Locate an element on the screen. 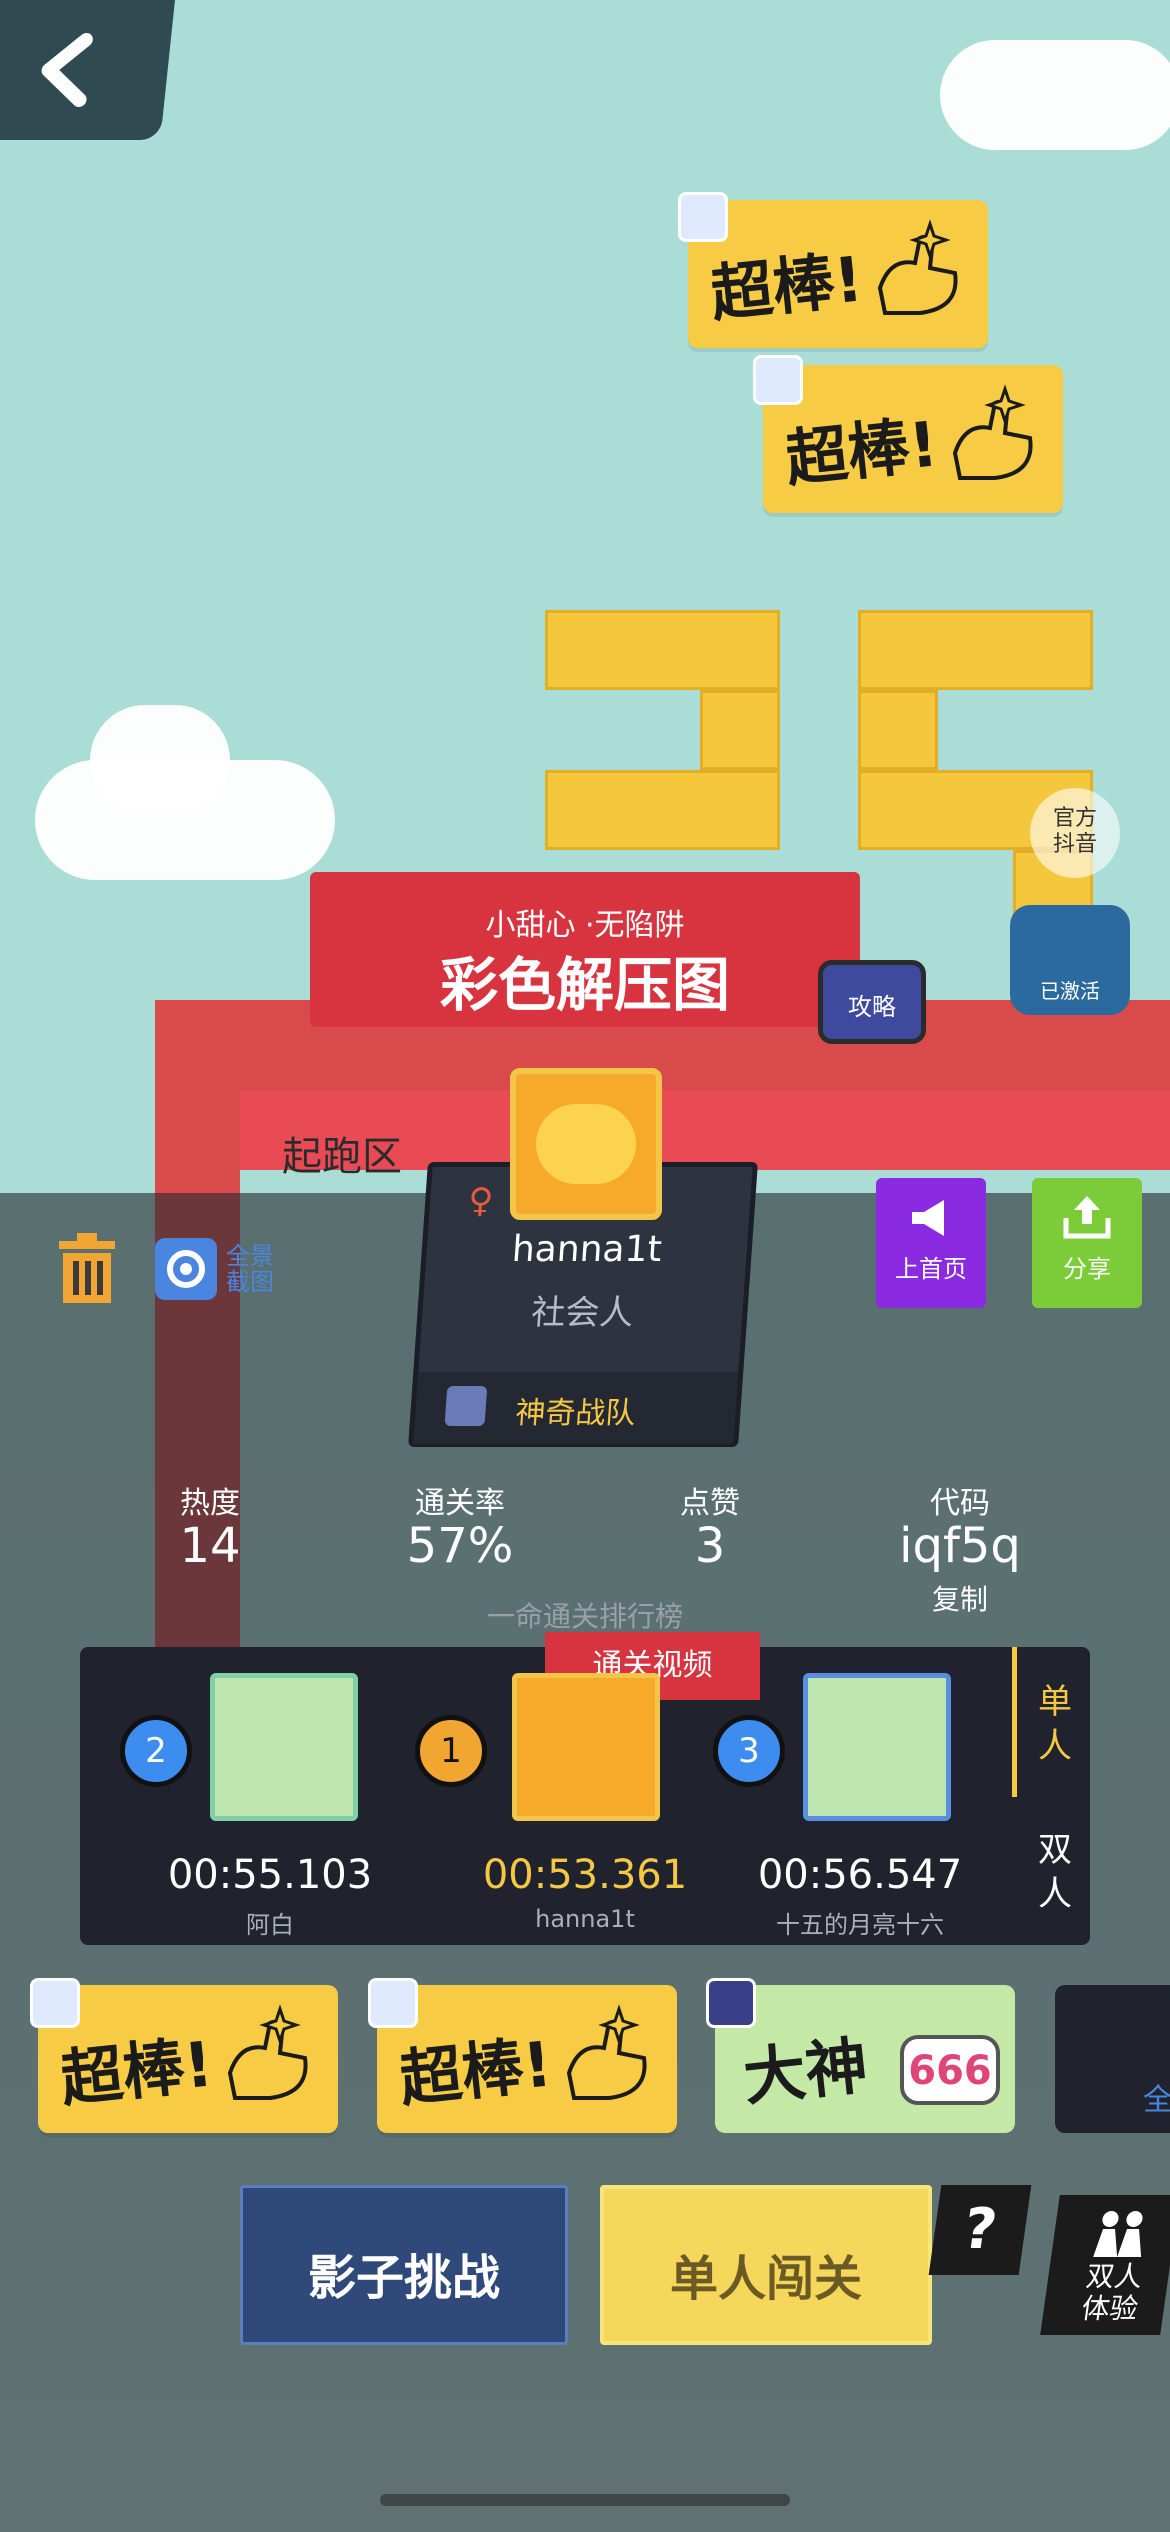 This screenshot has height=2532, width=1170. more-stickers-panel: 全 is located at coordinates (1112, 2059).